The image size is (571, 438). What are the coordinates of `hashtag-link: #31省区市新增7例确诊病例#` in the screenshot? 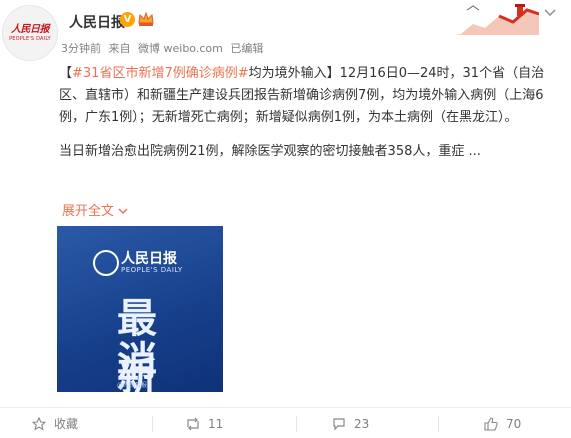 It's located at (160, 73).